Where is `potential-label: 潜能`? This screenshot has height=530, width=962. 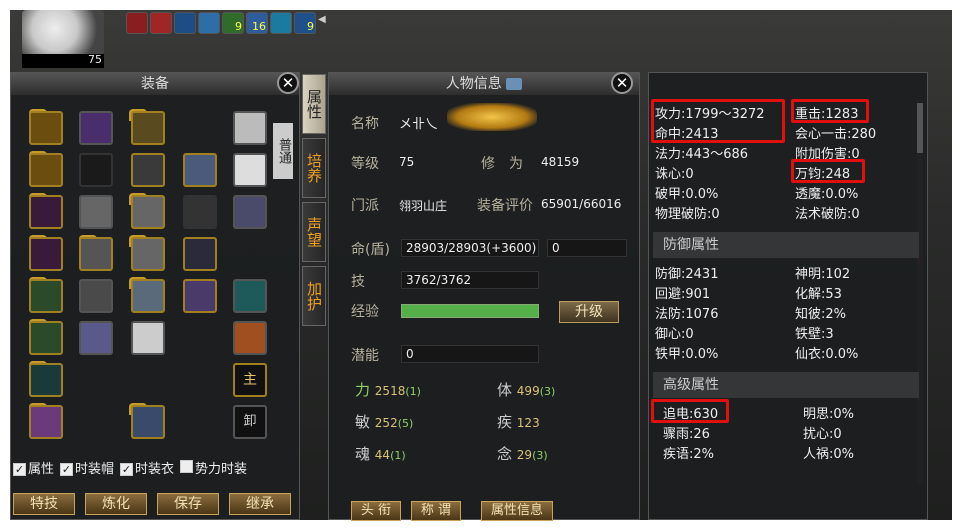 potential-label: 潜能 is located at coordinates (365, 356).